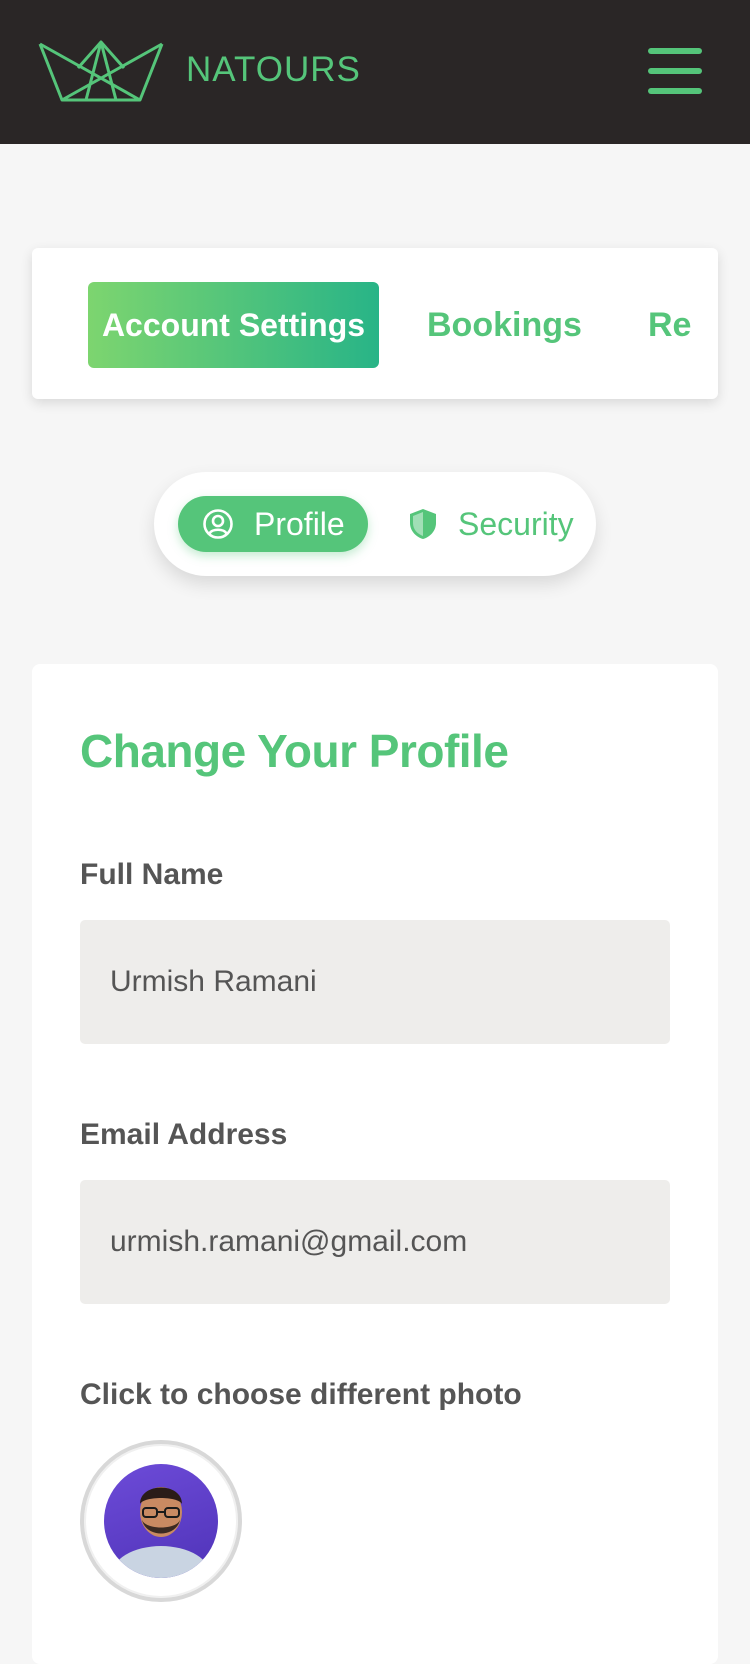 This screenshot has width=750, height=1664. I want to click on photo-picker, so click(161, 1521).